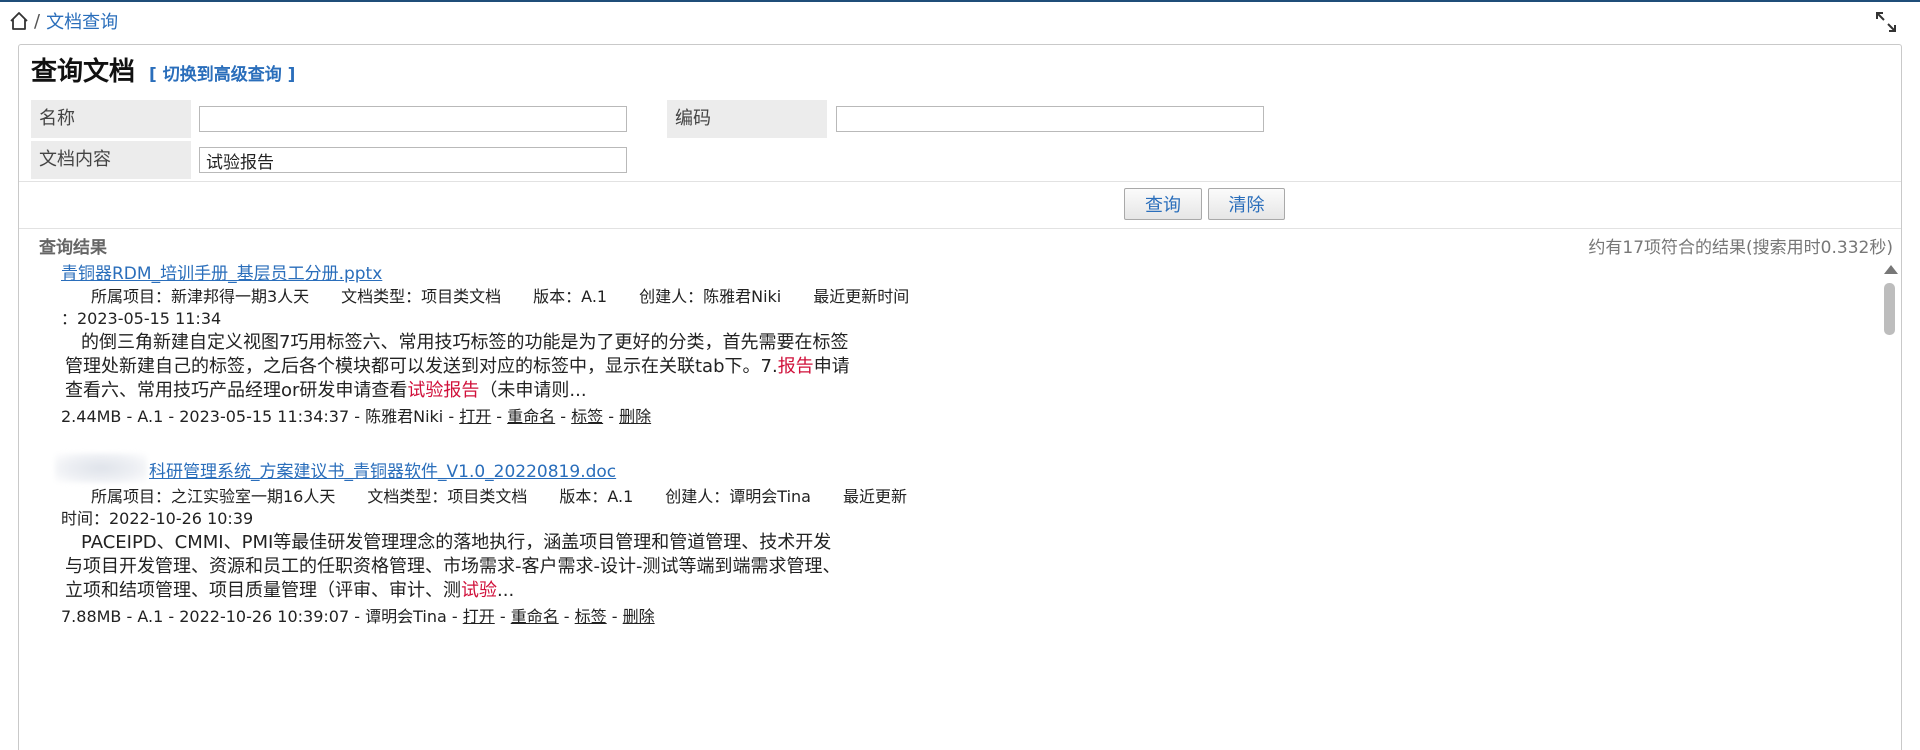 The width and height of the screenshot is (1920, 750). Describe the element at coordinates (73, 248) in the screenshot. I see `results-label: 查询结果` at that location.